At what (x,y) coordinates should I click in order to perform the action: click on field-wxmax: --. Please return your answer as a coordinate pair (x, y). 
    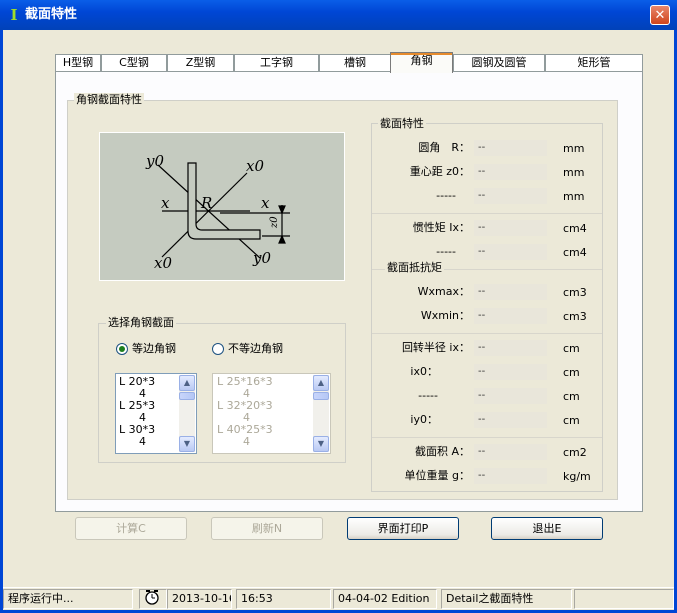
    Looking at the image, I should click on (510, 292).